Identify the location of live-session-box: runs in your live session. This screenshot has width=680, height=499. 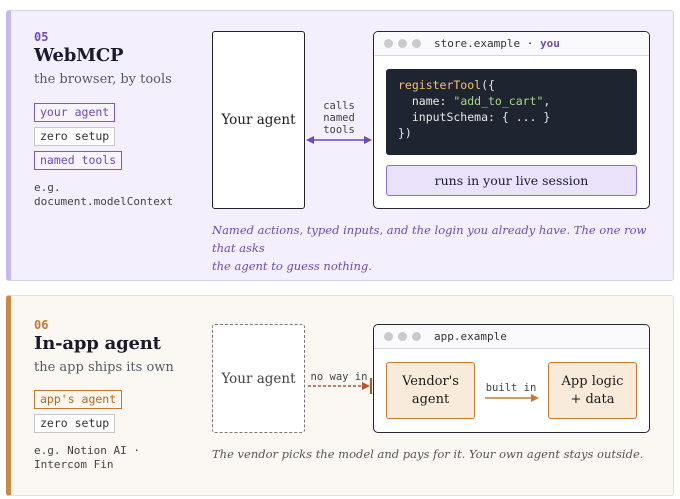
(511, 180).